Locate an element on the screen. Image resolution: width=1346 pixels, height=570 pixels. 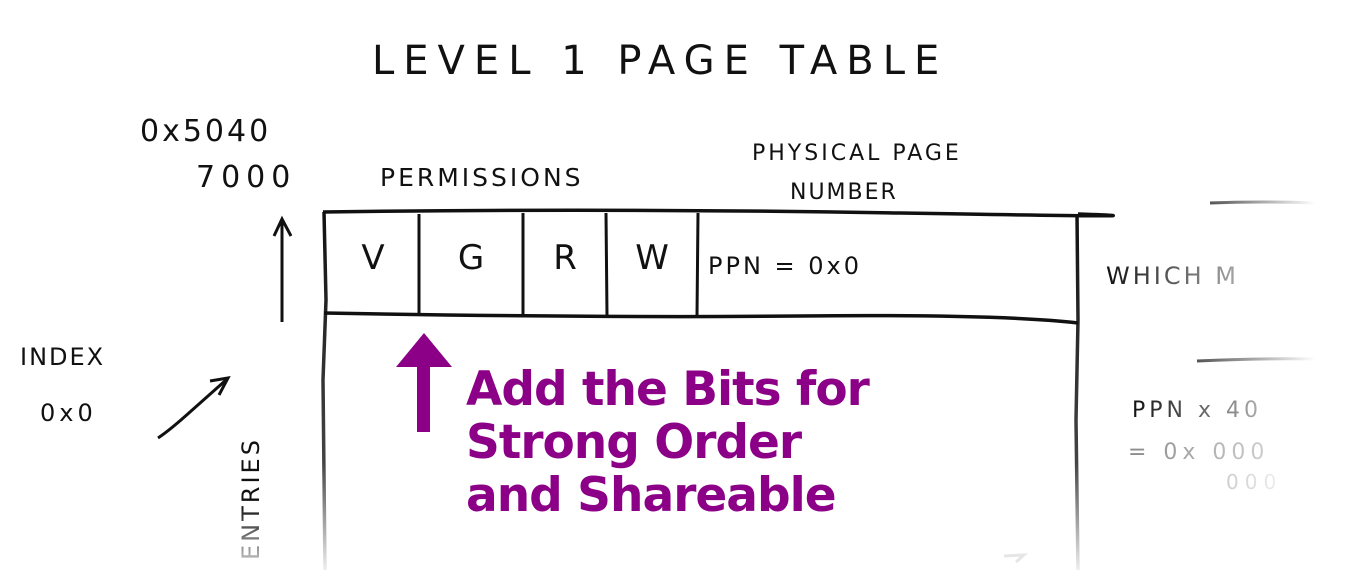
table-right-border is located at coordinates (1077, 391).